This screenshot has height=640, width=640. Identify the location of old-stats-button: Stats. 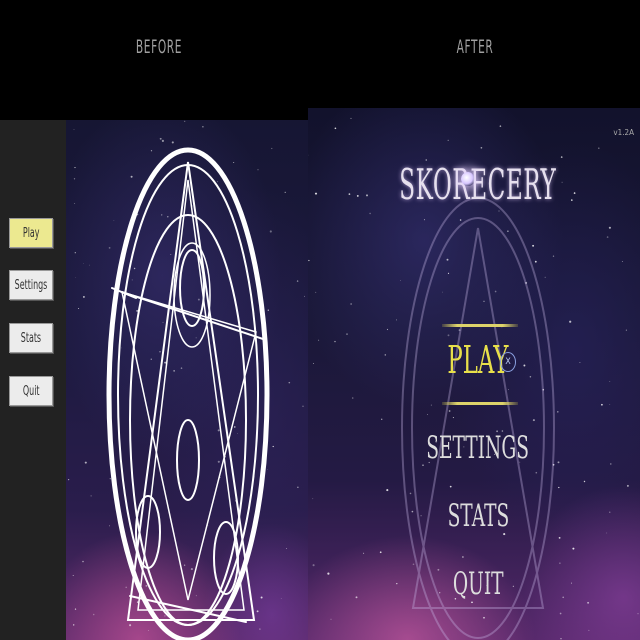
(31, 338).